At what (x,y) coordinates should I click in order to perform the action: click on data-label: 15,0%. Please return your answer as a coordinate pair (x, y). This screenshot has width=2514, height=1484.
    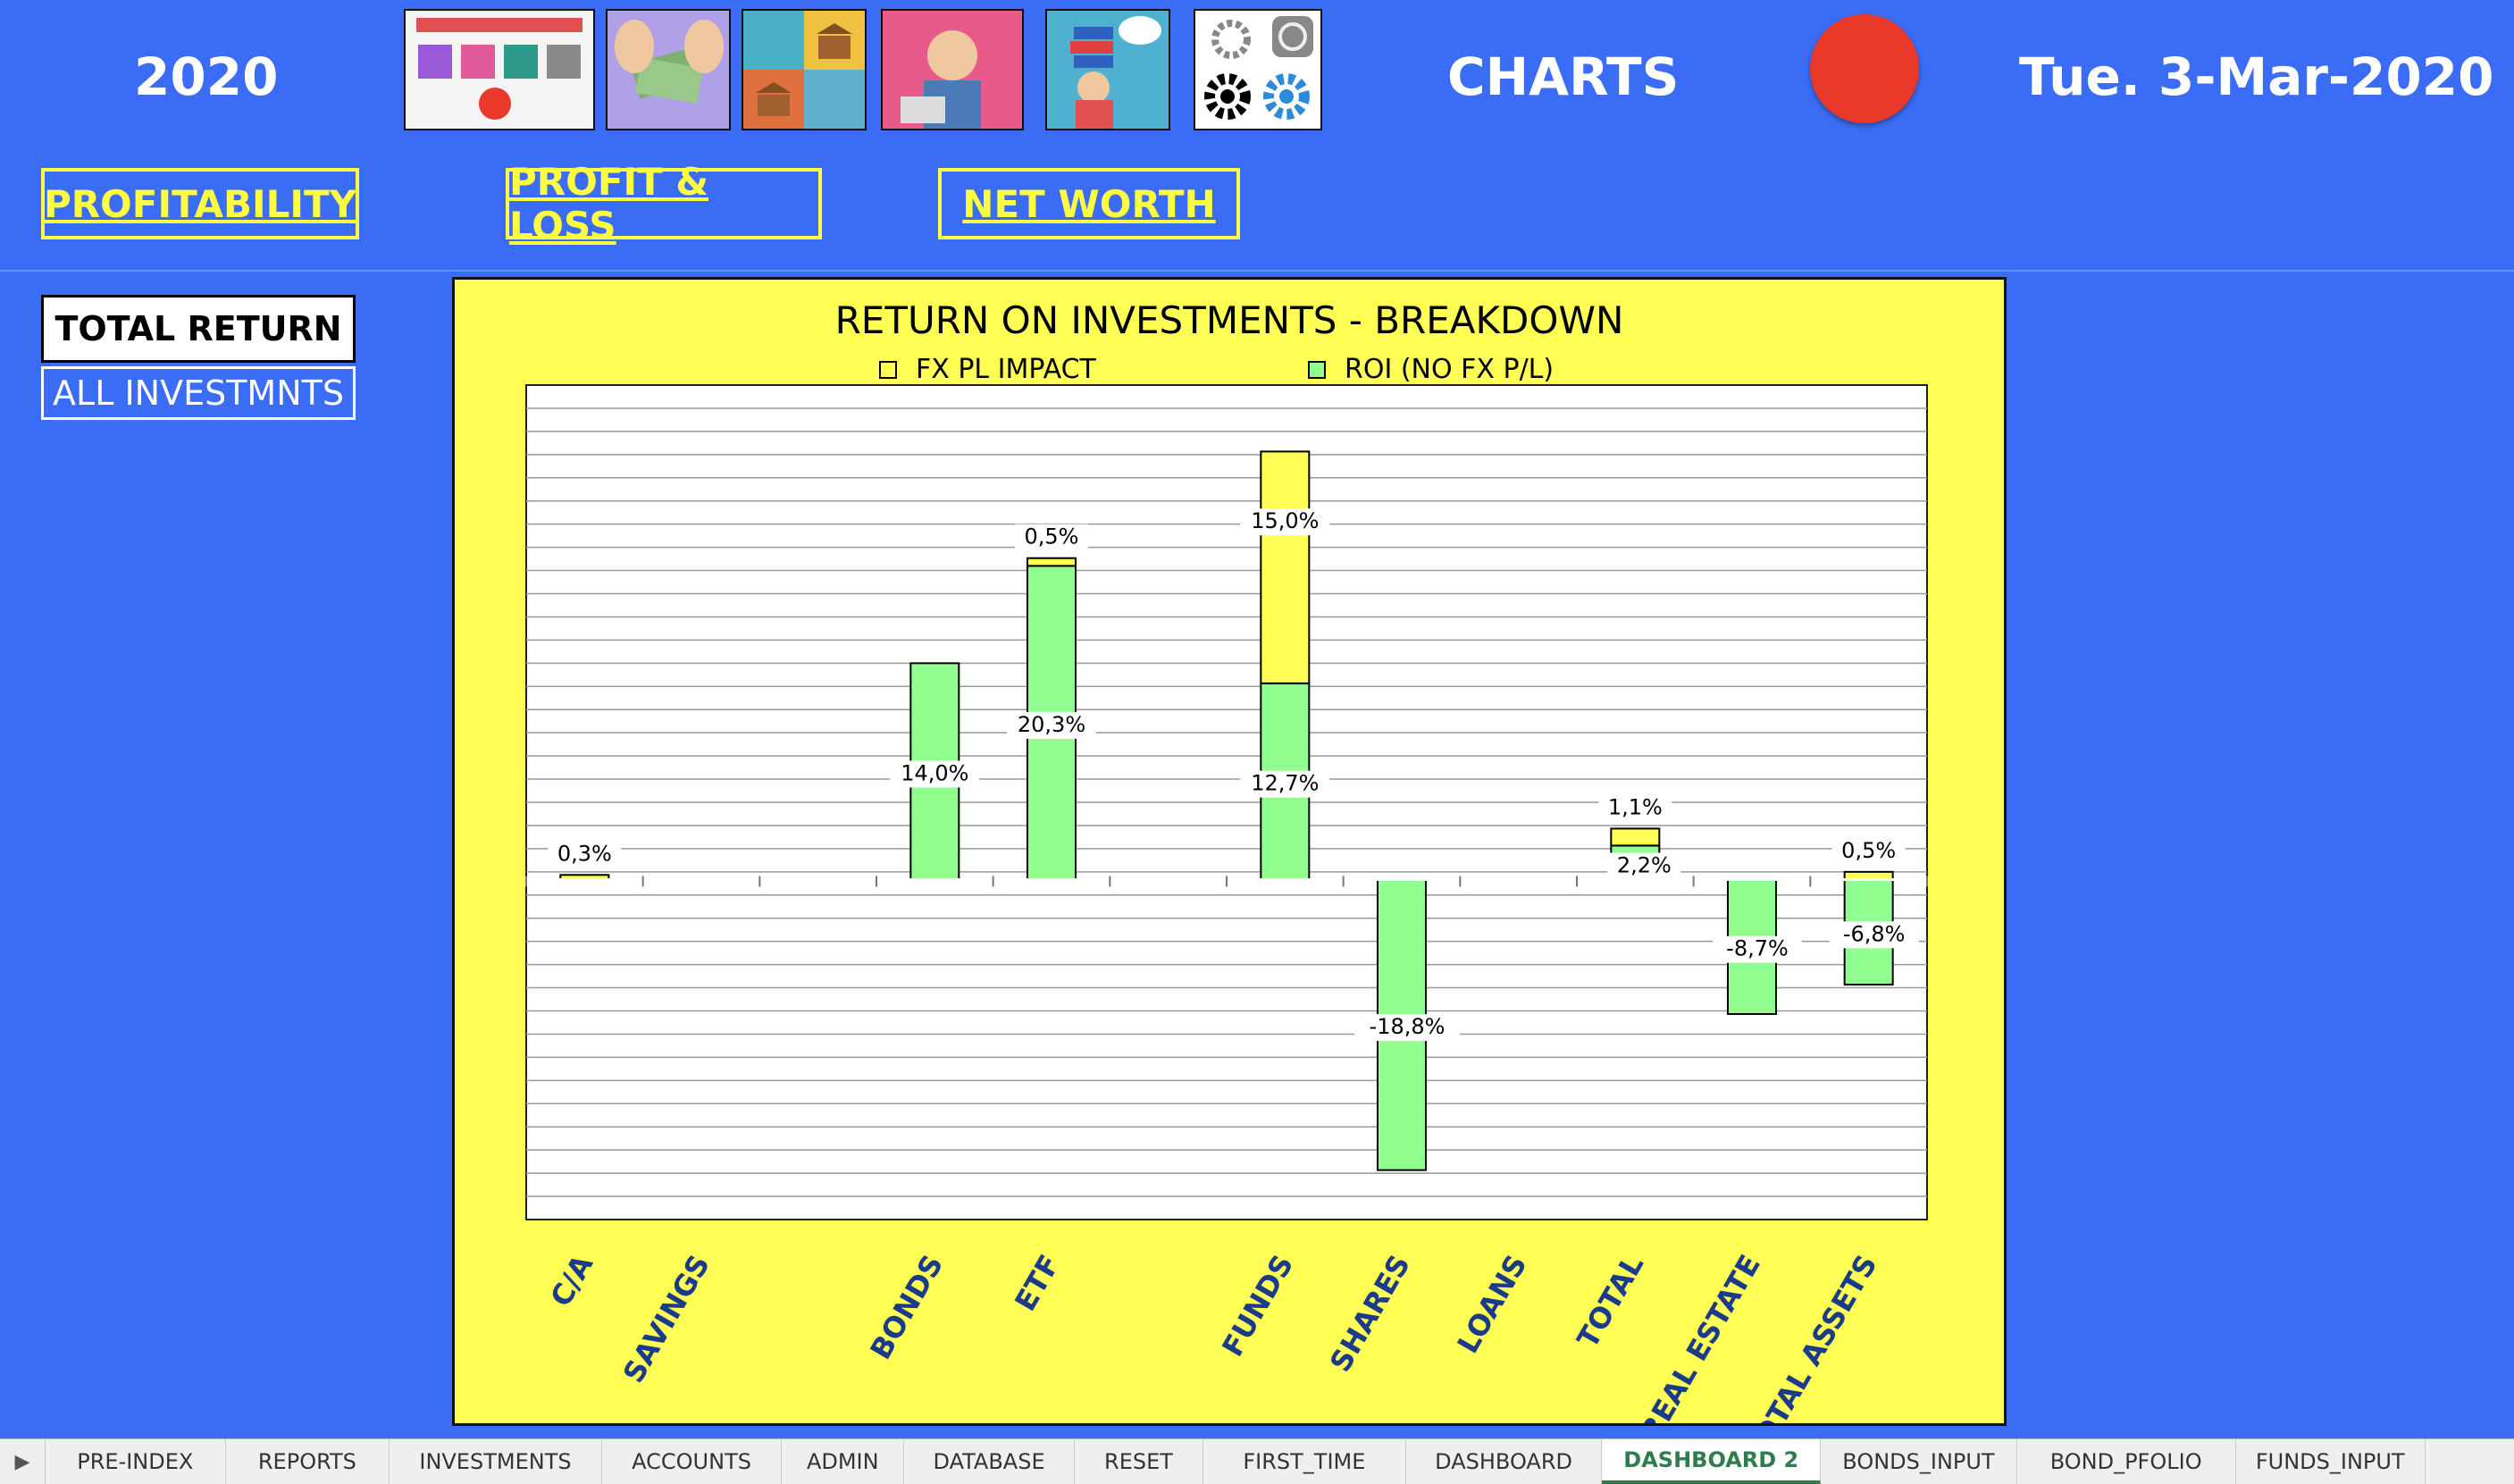
    Looking at the image, I should click on (1285, 521).